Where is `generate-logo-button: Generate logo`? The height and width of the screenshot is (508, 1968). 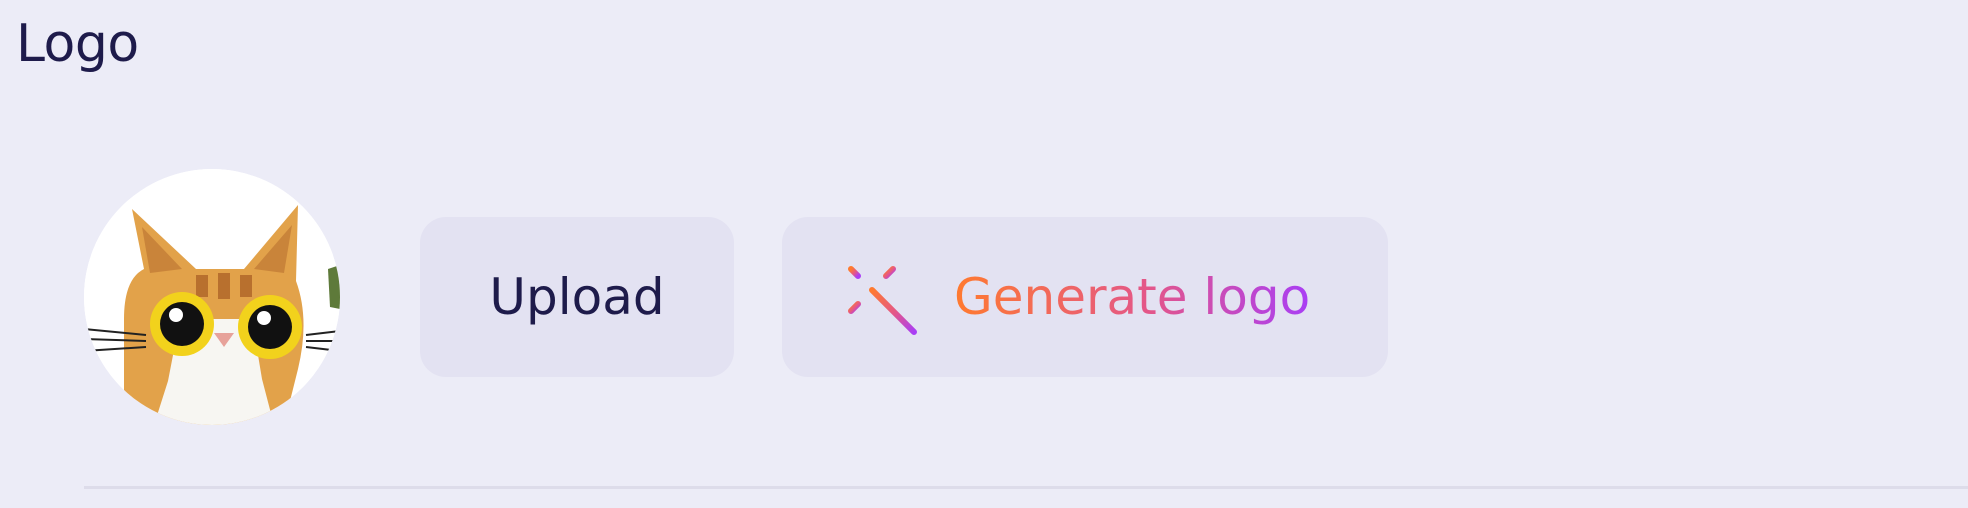 generate-logo-button: Generate logo is located at coordinates (1085, 297).